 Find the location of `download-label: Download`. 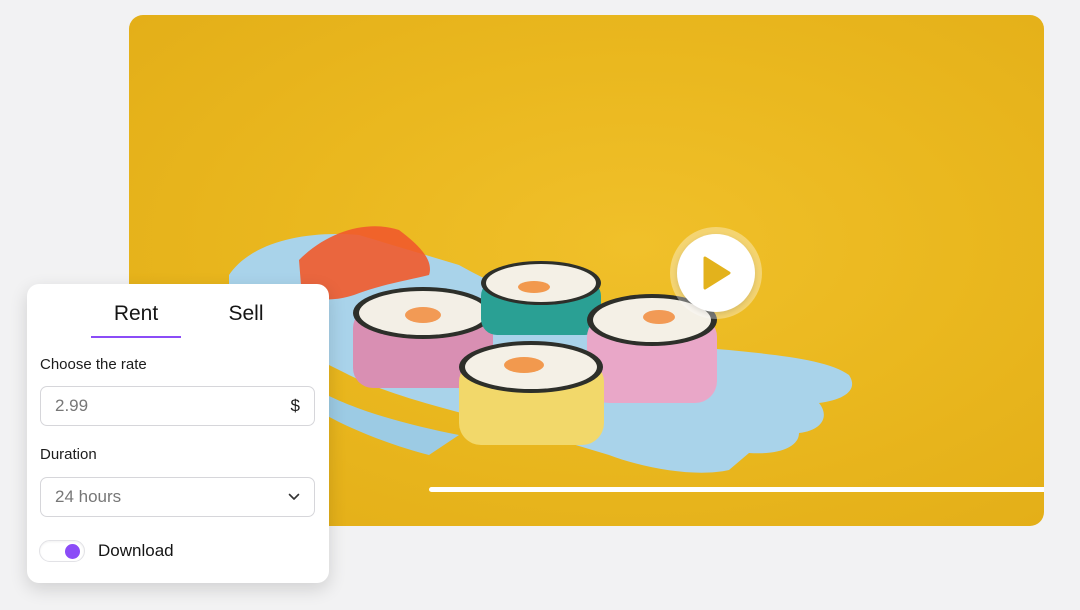

download-label: Download is located at coordinates (136, 550).